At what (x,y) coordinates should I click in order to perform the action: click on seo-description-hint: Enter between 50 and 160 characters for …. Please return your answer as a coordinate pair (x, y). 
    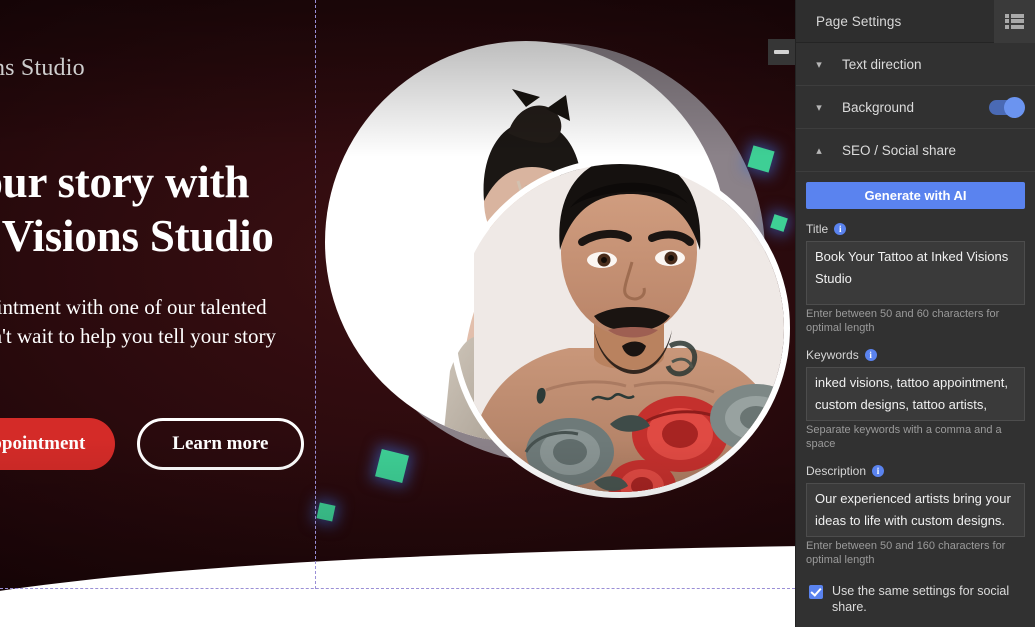
    Looking at the image, I should click on (906, 553).